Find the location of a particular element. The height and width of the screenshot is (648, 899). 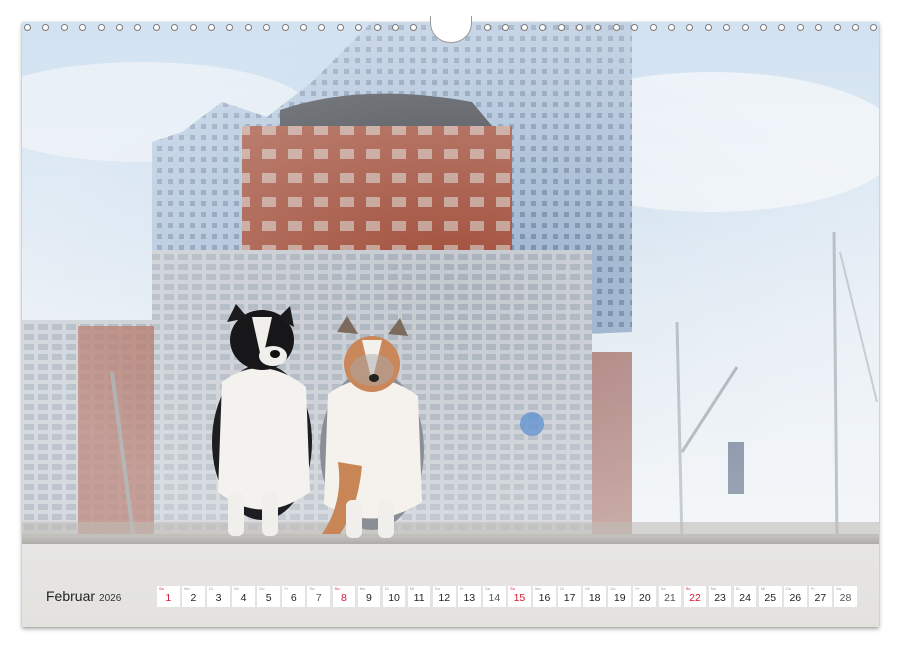

day-number: 28 is located at coordinates (845, 598).